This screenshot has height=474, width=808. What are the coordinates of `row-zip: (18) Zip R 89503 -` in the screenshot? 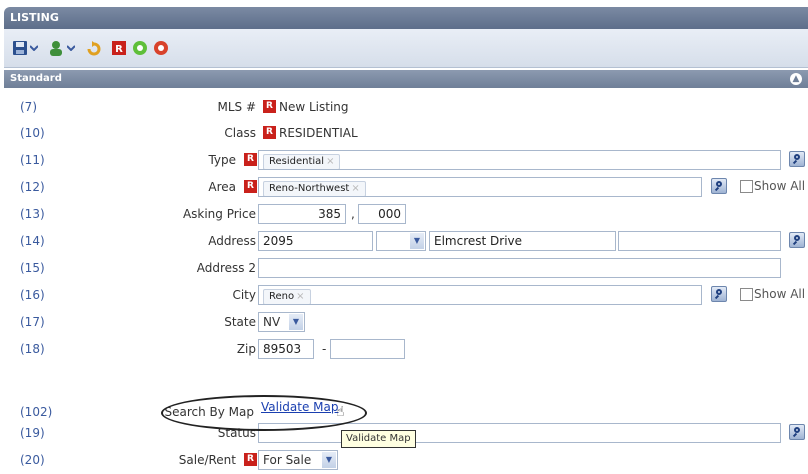 It's located at (406, 350).